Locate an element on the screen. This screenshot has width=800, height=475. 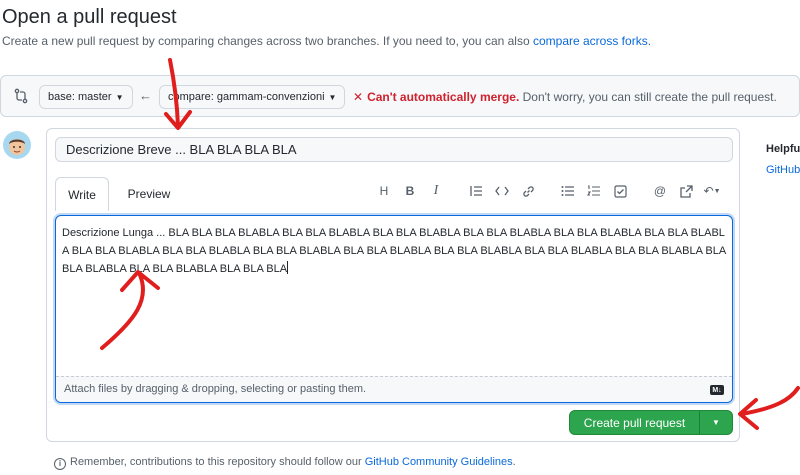
create-options-dropdown: ▼ is located at coordinates (716, 422).